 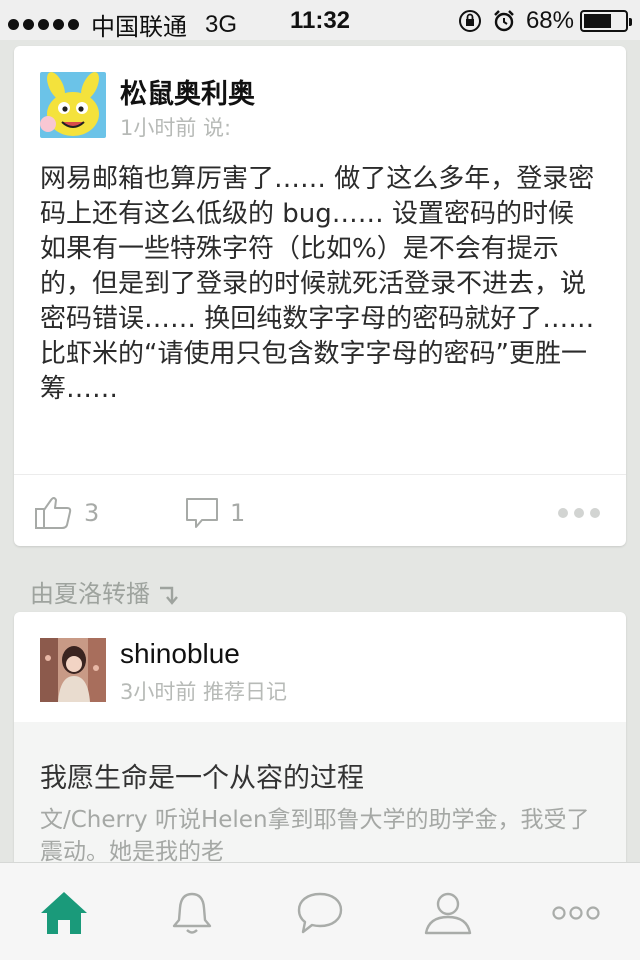 What do you see at coordinates (576, 513) in the screenshot?
I see `more-options-icon` at bounding box center [576, 513].